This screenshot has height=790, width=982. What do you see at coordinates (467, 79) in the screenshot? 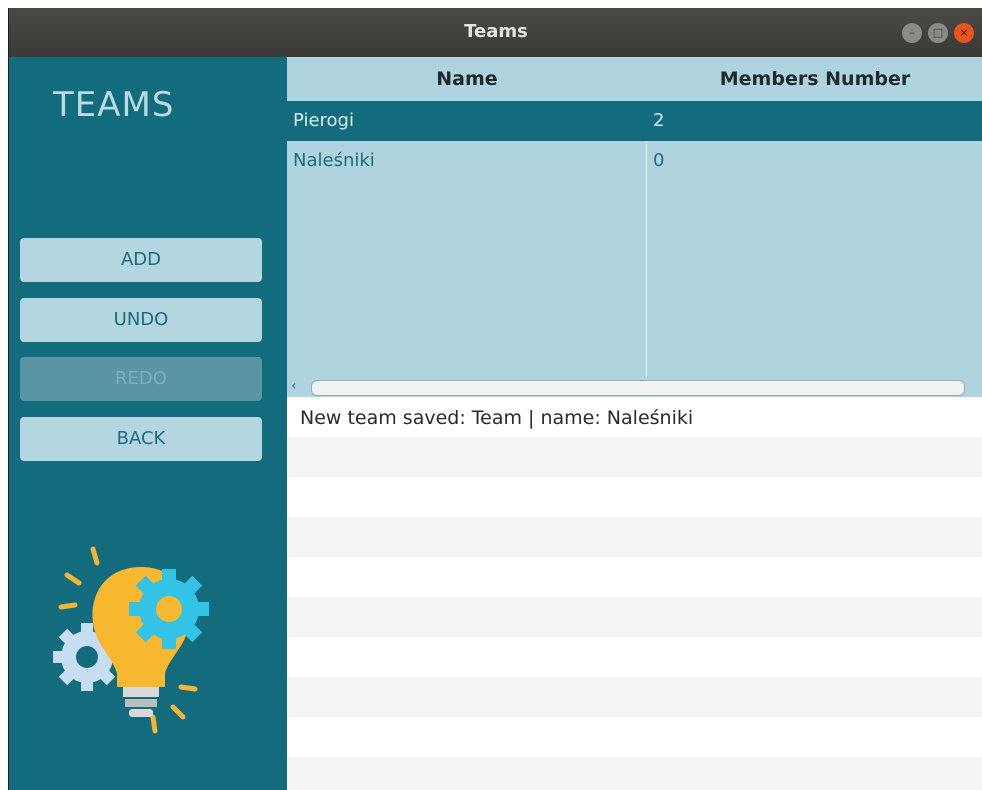
I see `column-header-name: Name` at bounding box center [467, 79].